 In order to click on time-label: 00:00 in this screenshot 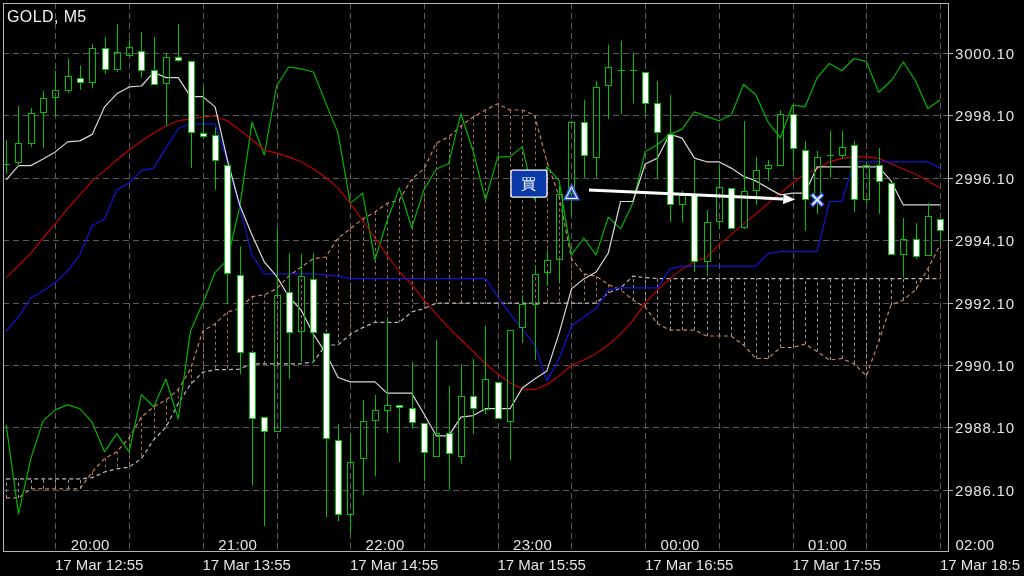, I will do `click(680, 544)`.